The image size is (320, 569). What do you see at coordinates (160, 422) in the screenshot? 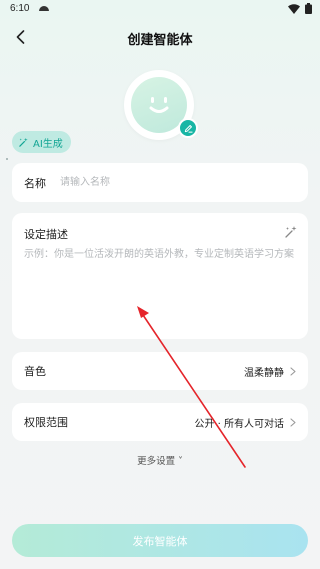
I see `permission-row: 权限范围 公开 · 所有人可对话` at bounding box center [160, 422].